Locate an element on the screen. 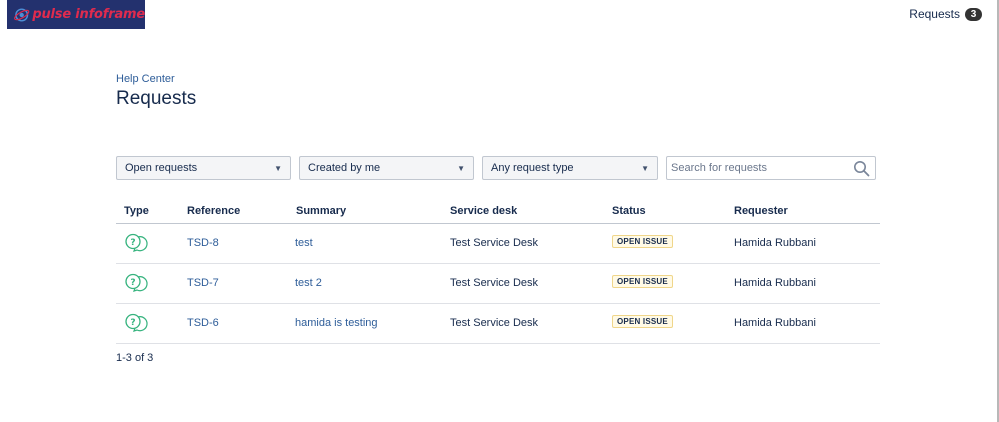 This screenshot has height=422, width=999. pagination-summary: 1-3 of 3 is located at coordinates (135, 358).